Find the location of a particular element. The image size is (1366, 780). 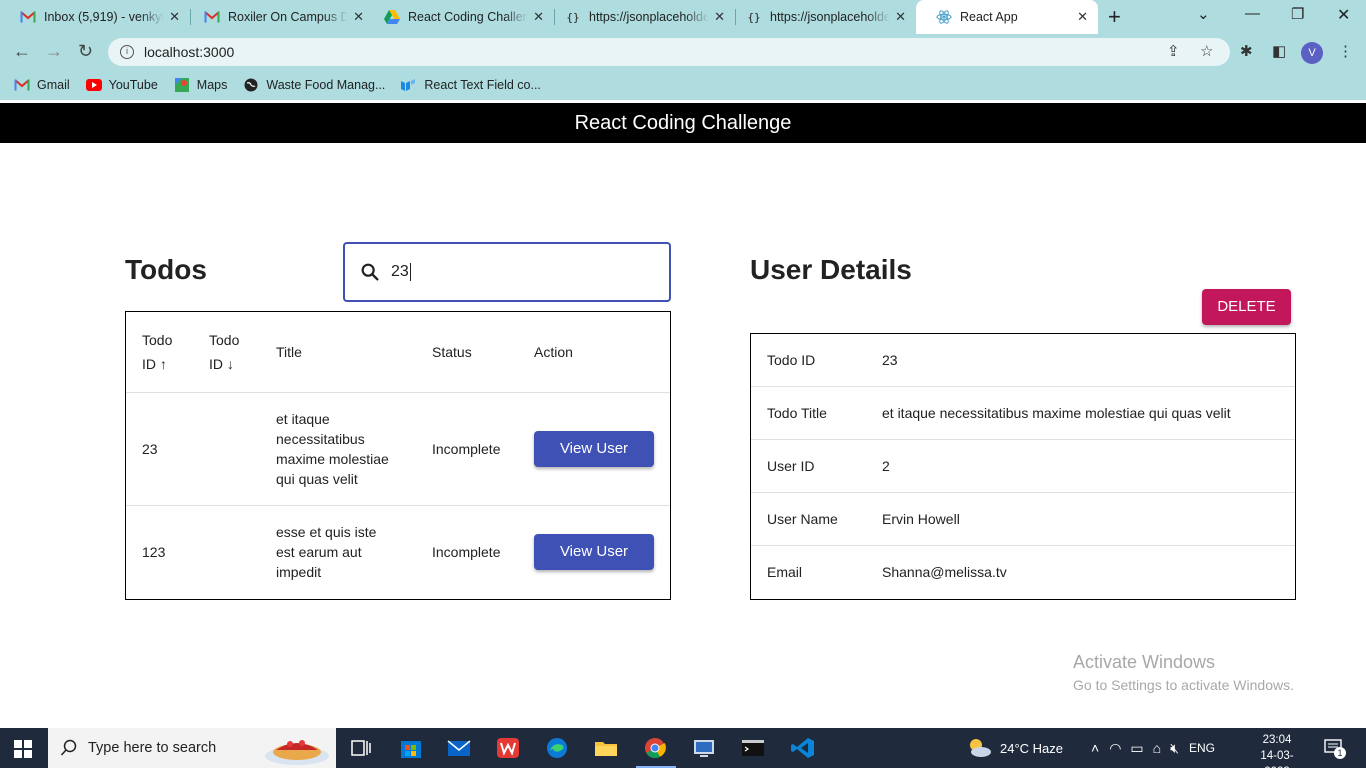

address-bar: i localhost:3000 is located at coordinates (669, 52).